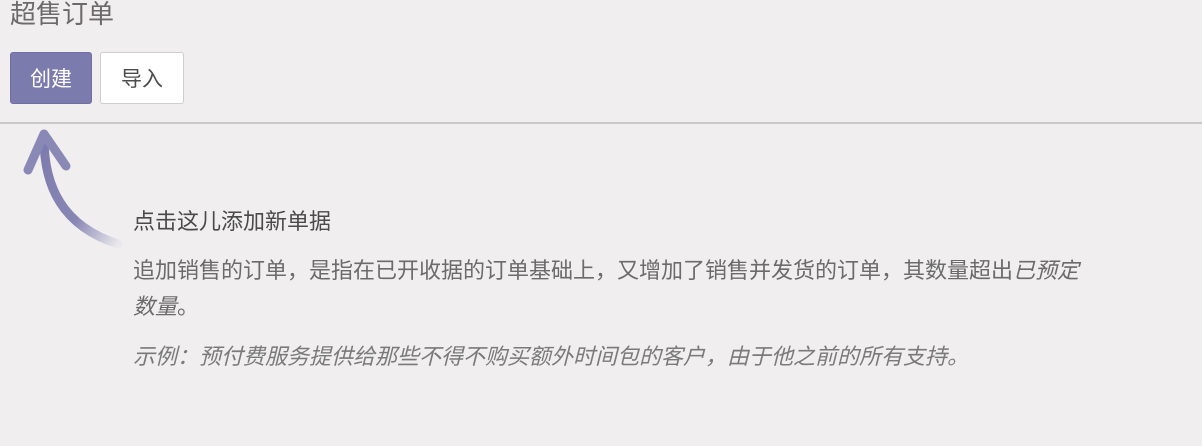  I want to click on help-example: 示例：预付费服务提供给那些不得不购买额外时间包的客户，由于他之前的所有支持。, so click(551, 357).